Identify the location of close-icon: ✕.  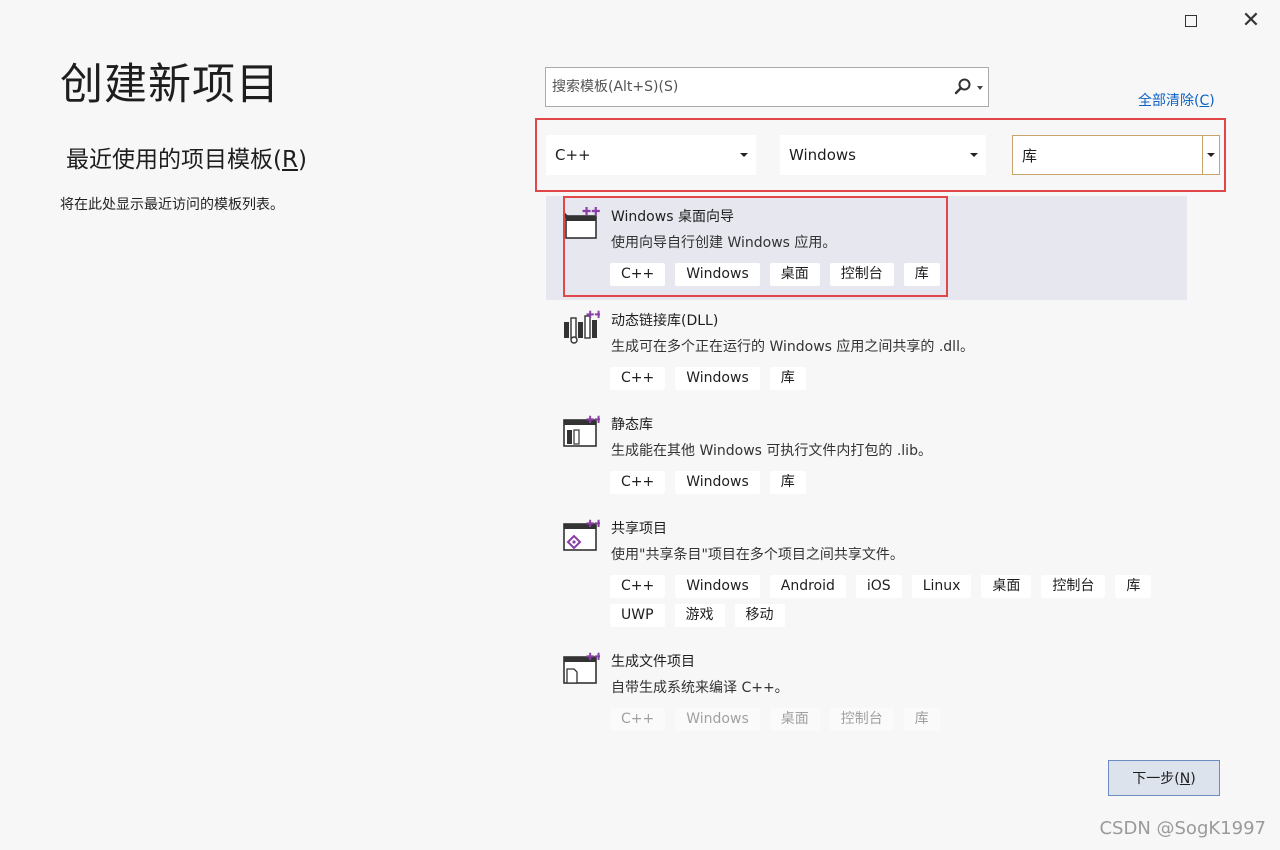
(1251, 20).